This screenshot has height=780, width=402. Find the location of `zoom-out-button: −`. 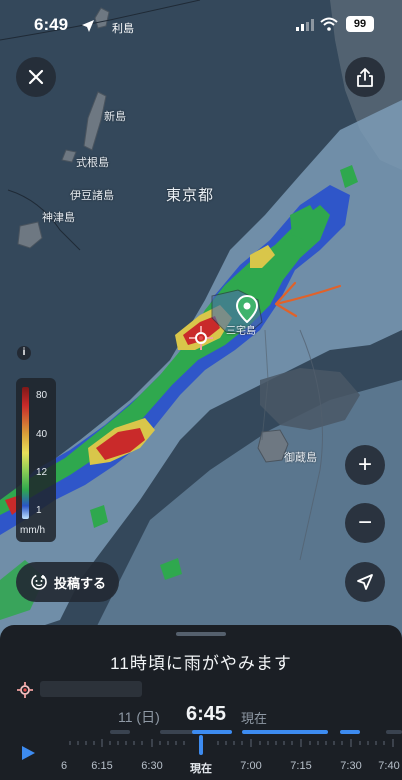

zoom-out-button: − is located at coordinates (365, 523).